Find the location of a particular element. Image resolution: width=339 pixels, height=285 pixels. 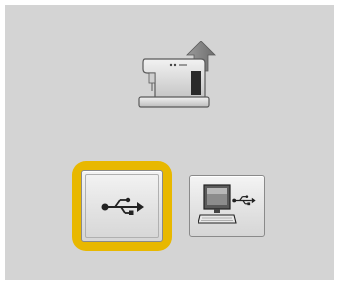

computer-usb-icon is located at coordinates (227, 204).